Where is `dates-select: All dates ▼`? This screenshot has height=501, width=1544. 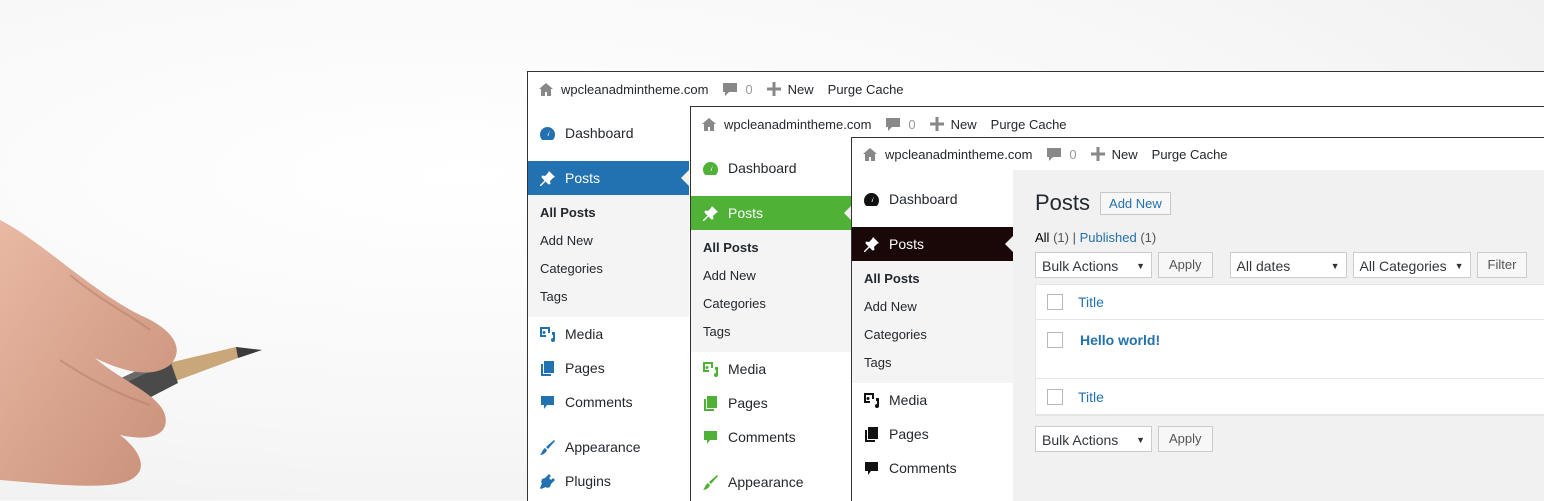
dates-select: All dates ▼ is located at coordinates (1288, 265).